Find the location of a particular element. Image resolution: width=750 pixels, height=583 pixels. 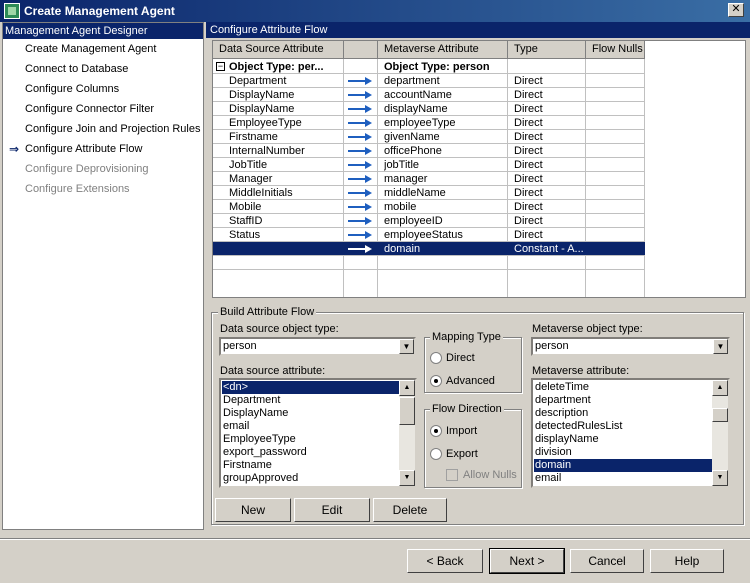

mv-attribute-cell: employeeID is located at coordinates (413, 221).